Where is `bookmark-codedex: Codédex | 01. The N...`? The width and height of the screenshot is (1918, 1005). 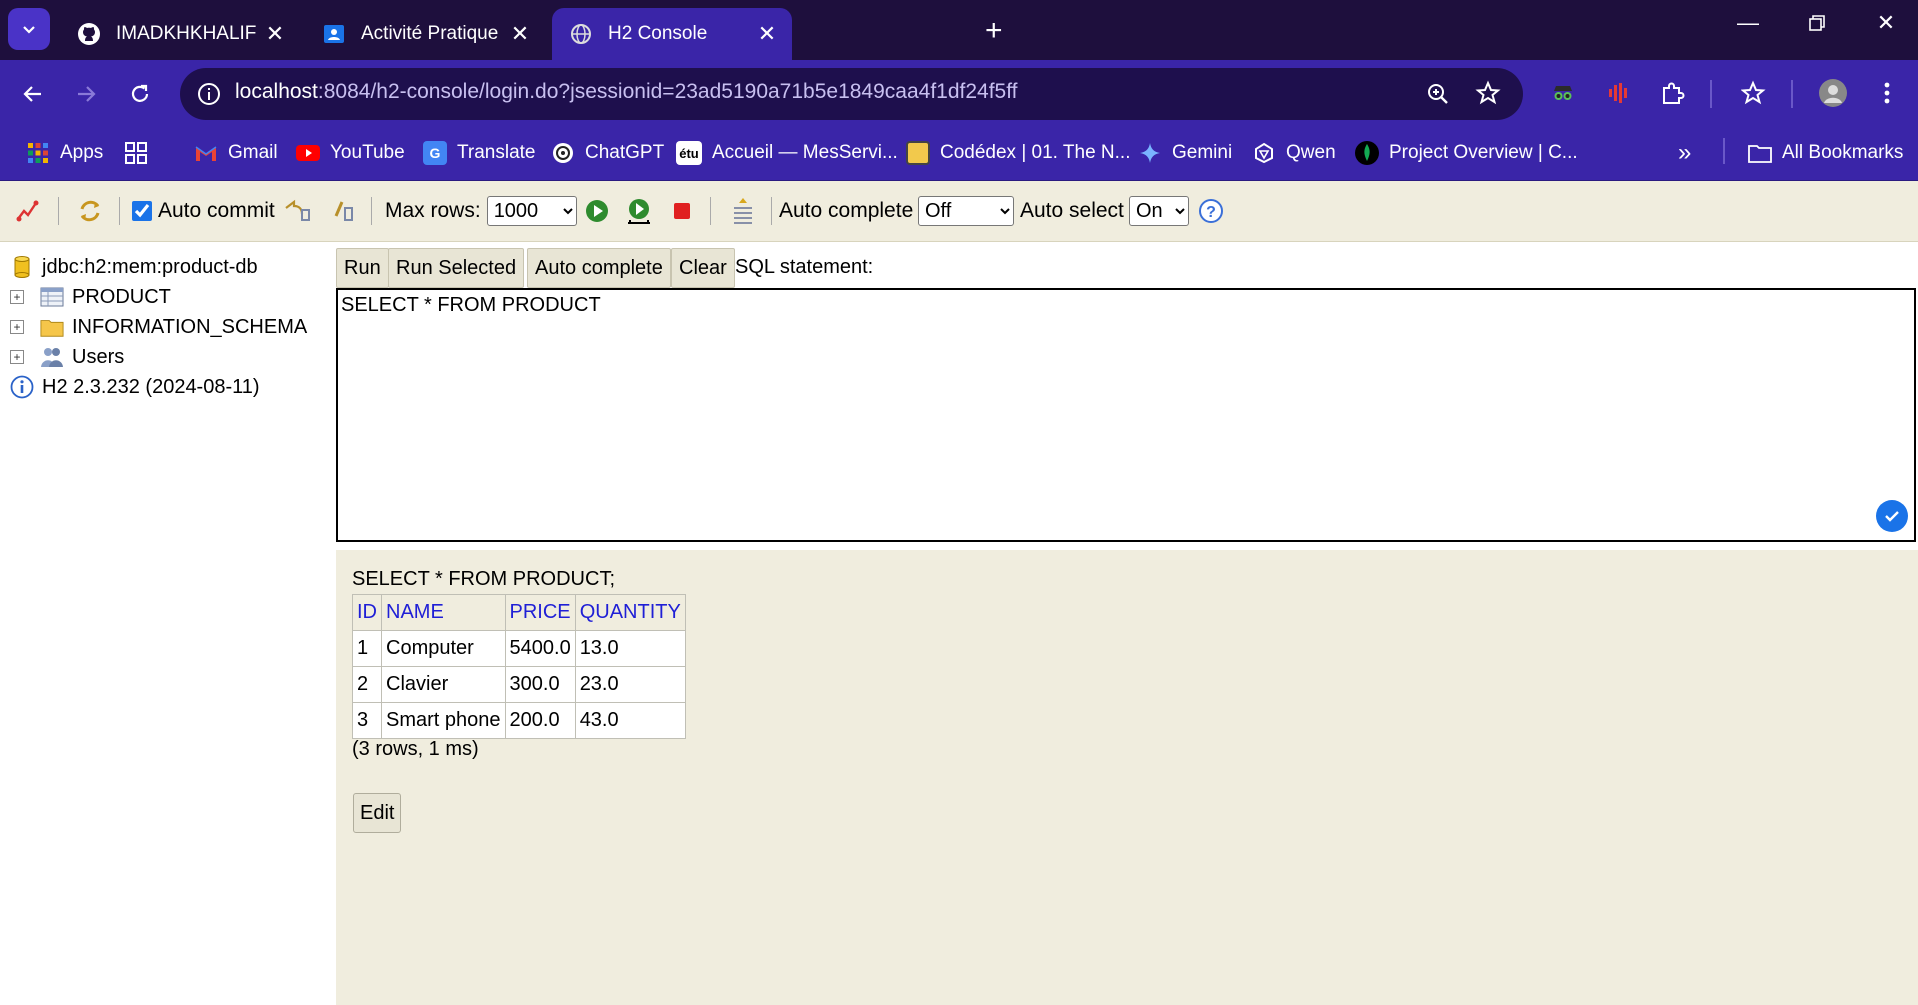 bookmark-codedex: Codédex | 01. The N... is located at coordinates (1018, 153).